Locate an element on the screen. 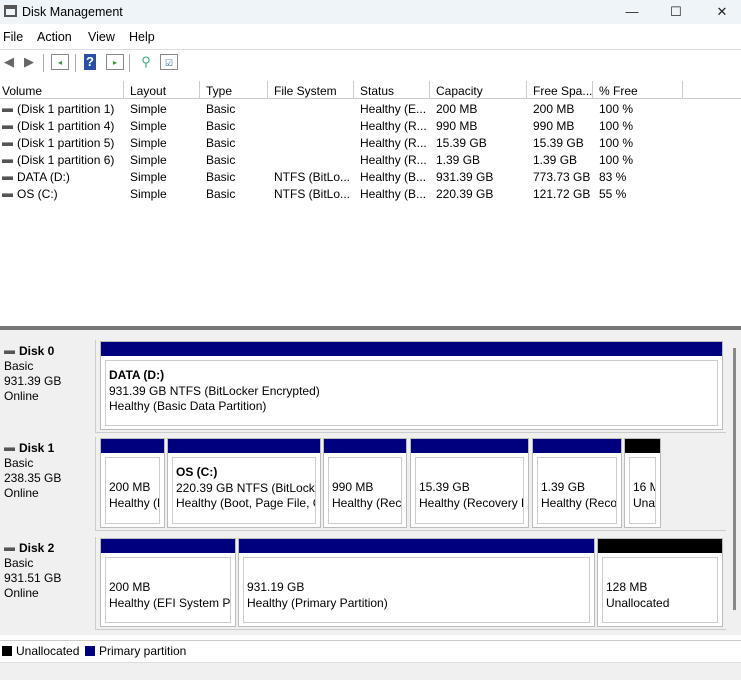 This screenshot has width=741, height=680. properties-icon: ☑ is located at coordinates (169, 62).